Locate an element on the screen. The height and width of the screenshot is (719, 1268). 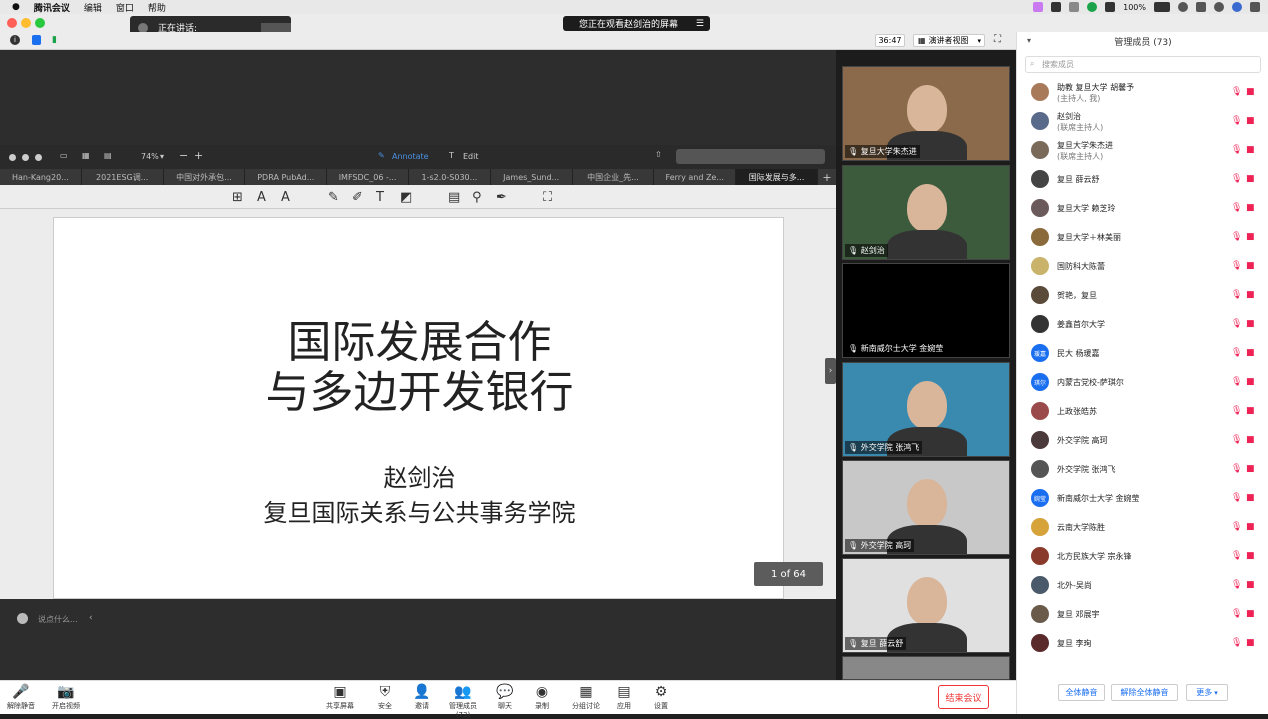
video-off-button: 📷 开启视频 is located at coordinates (66, 697).